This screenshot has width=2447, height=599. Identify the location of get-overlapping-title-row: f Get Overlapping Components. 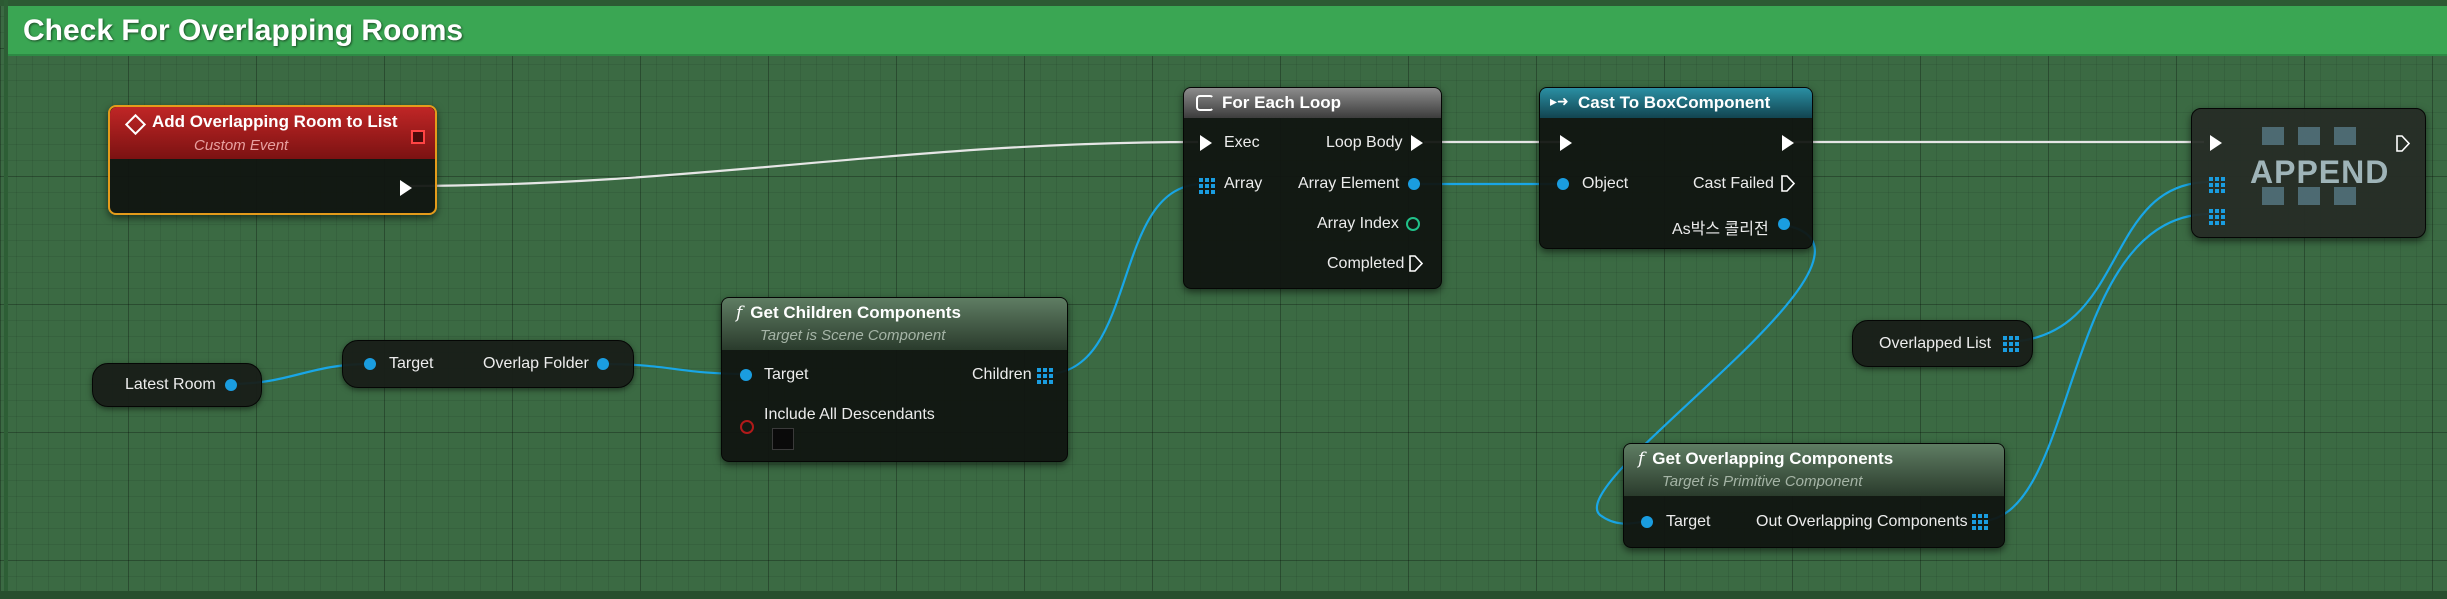
(1765, 459).